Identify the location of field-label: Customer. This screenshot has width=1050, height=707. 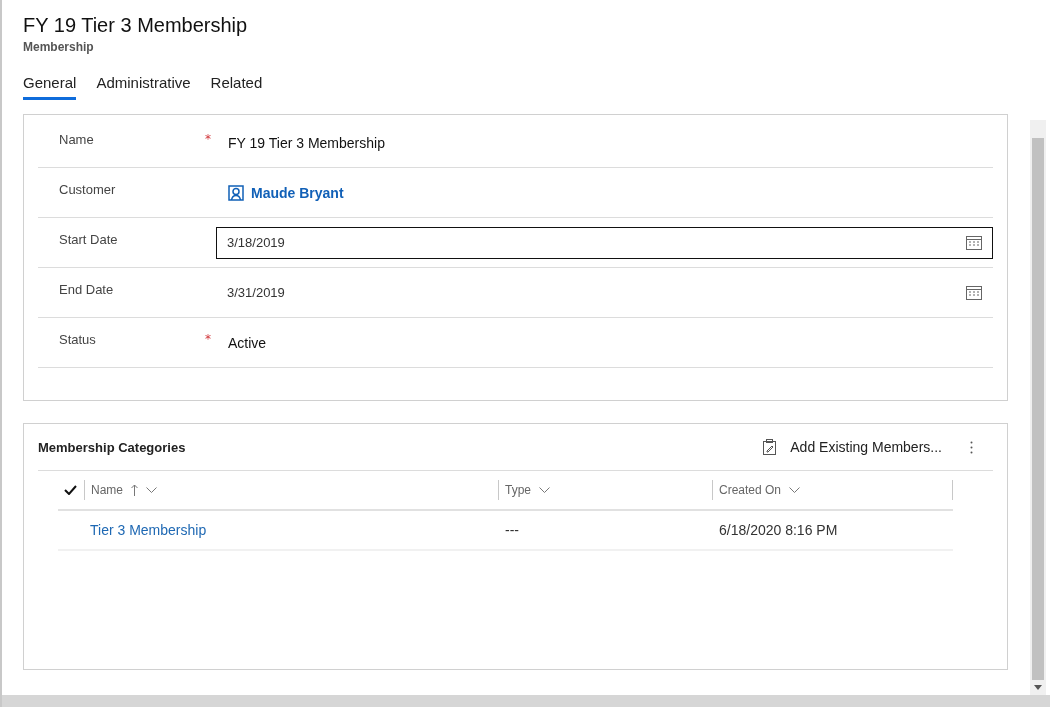
(87, 189).